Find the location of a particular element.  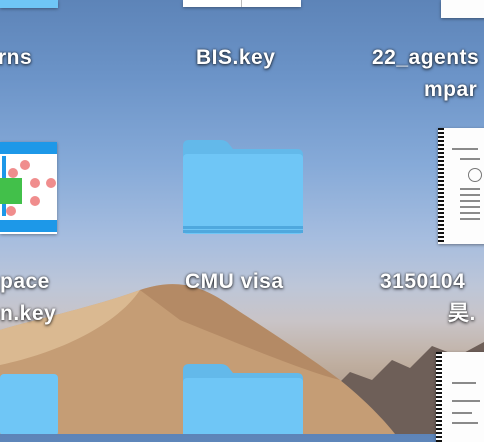

desktop-item-label: rns is located at coordinates (16, 57).